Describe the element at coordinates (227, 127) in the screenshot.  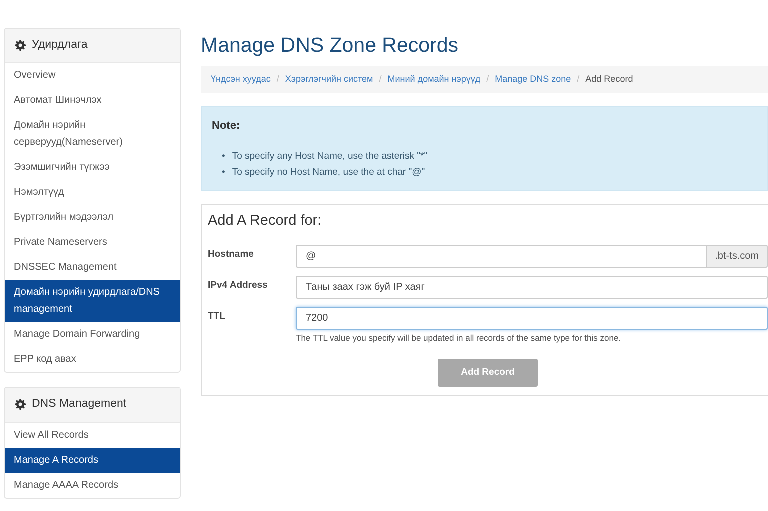
I see `note-title: Note:` at that location.